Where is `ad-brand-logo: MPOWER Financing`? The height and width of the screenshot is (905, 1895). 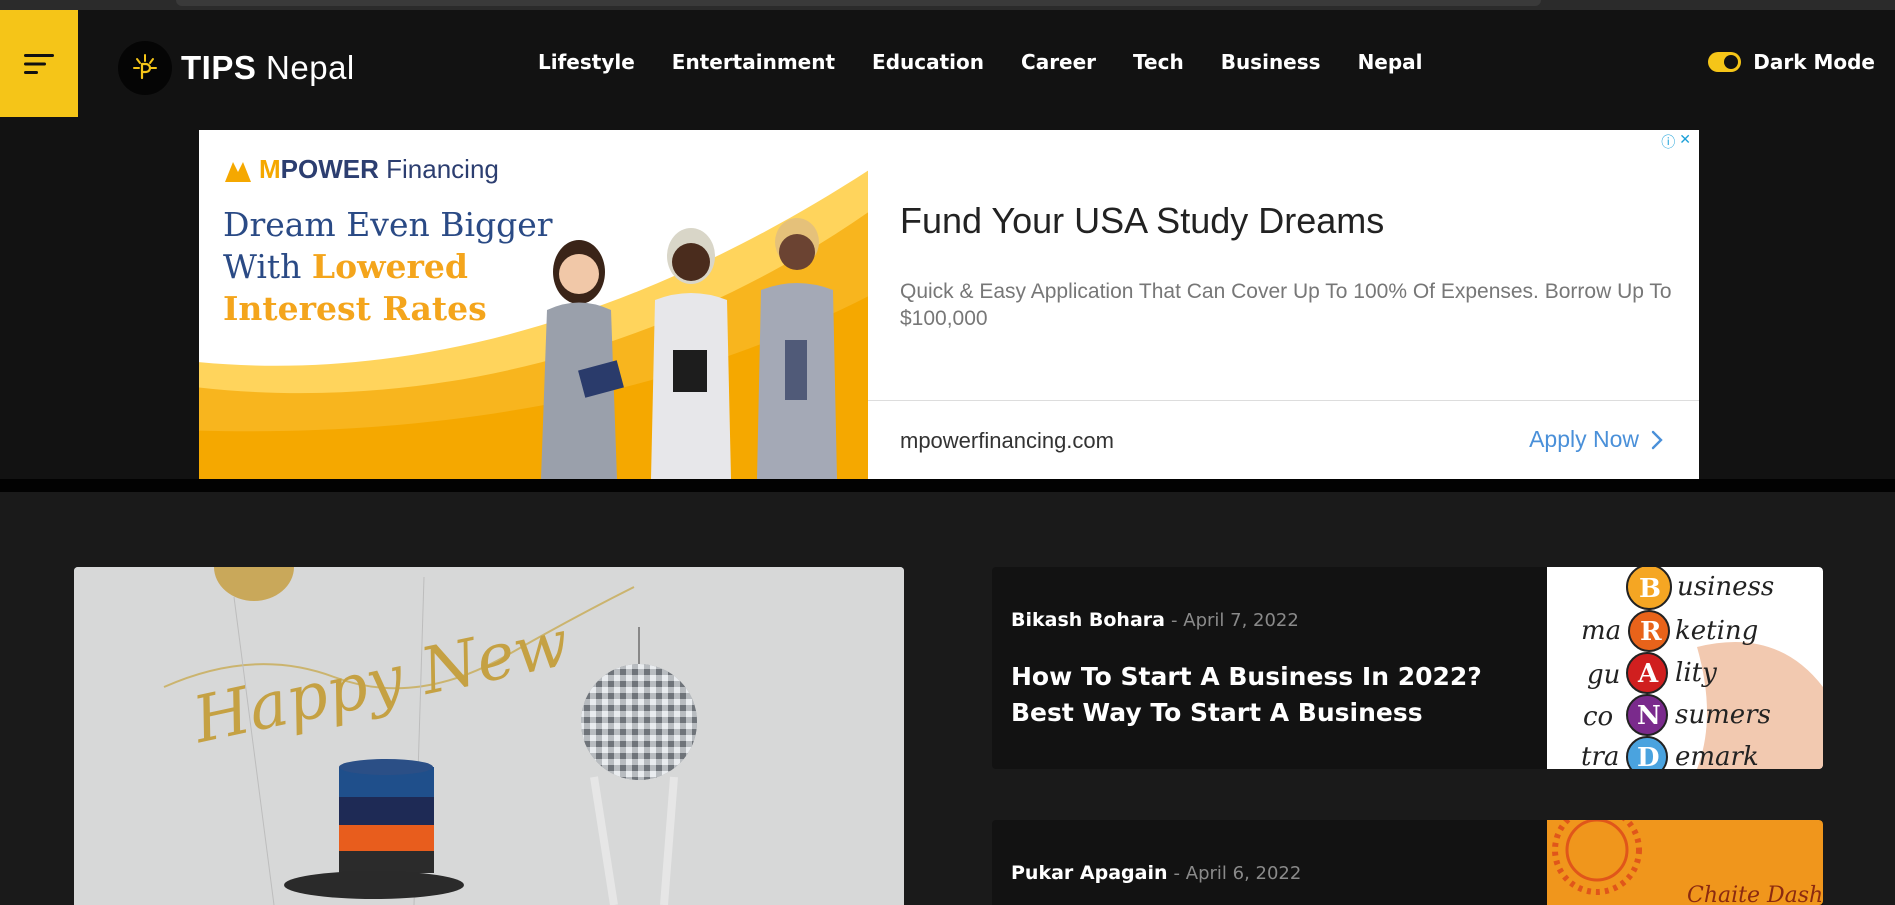 ad-brand-logo: MPOWER Financing is located at coordinates (361, 169).